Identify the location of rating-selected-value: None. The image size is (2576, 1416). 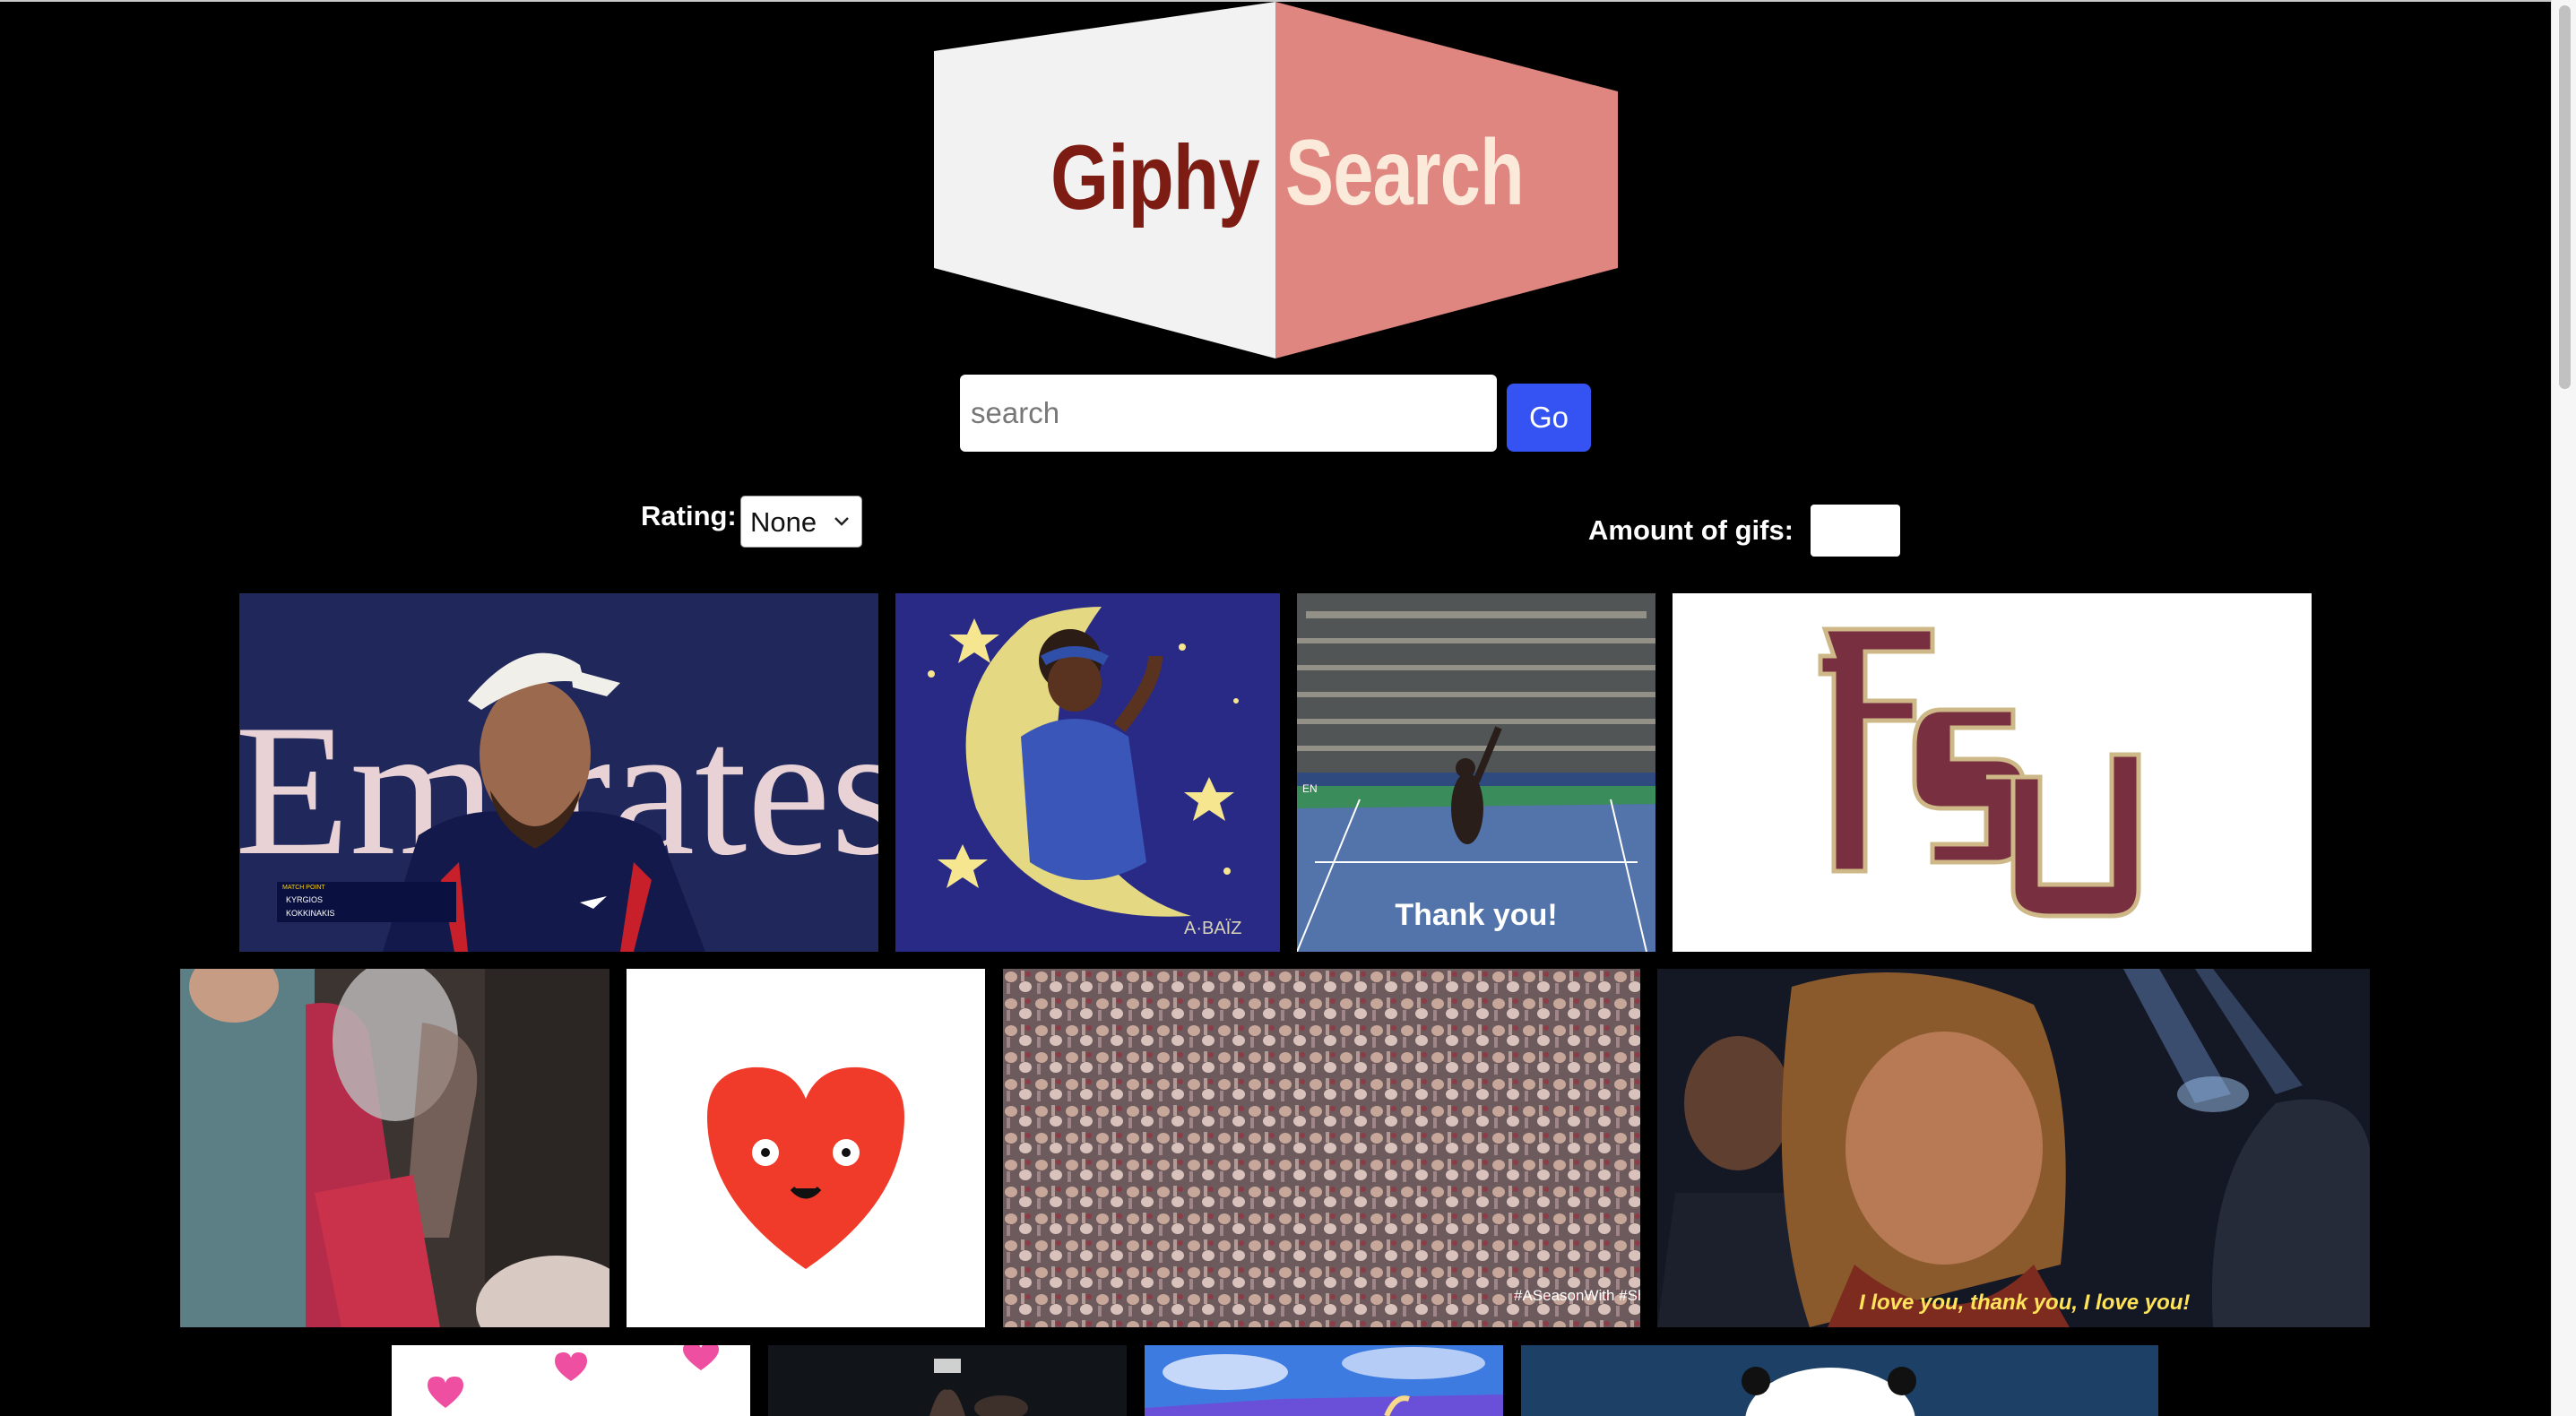
(783, 522).